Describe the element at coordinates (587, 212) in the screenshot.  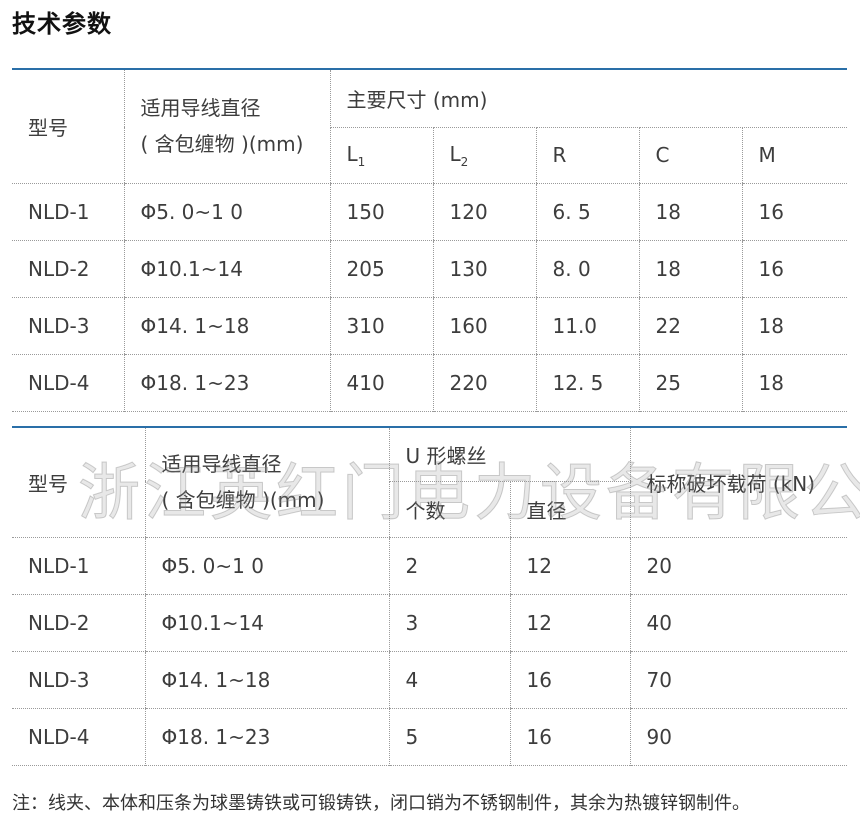
I see `cell-r: 6. 5` at that location.